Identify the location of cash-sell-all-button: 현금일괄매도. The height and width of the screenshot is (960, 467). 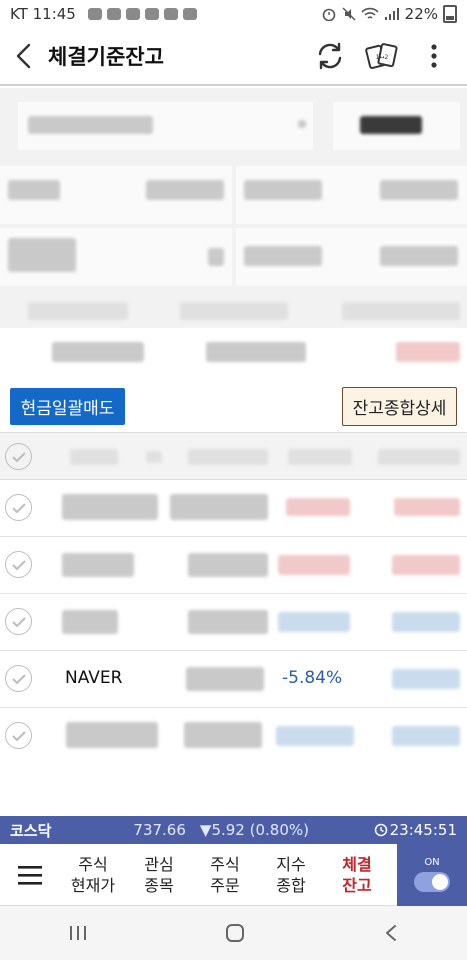
(67, 406).